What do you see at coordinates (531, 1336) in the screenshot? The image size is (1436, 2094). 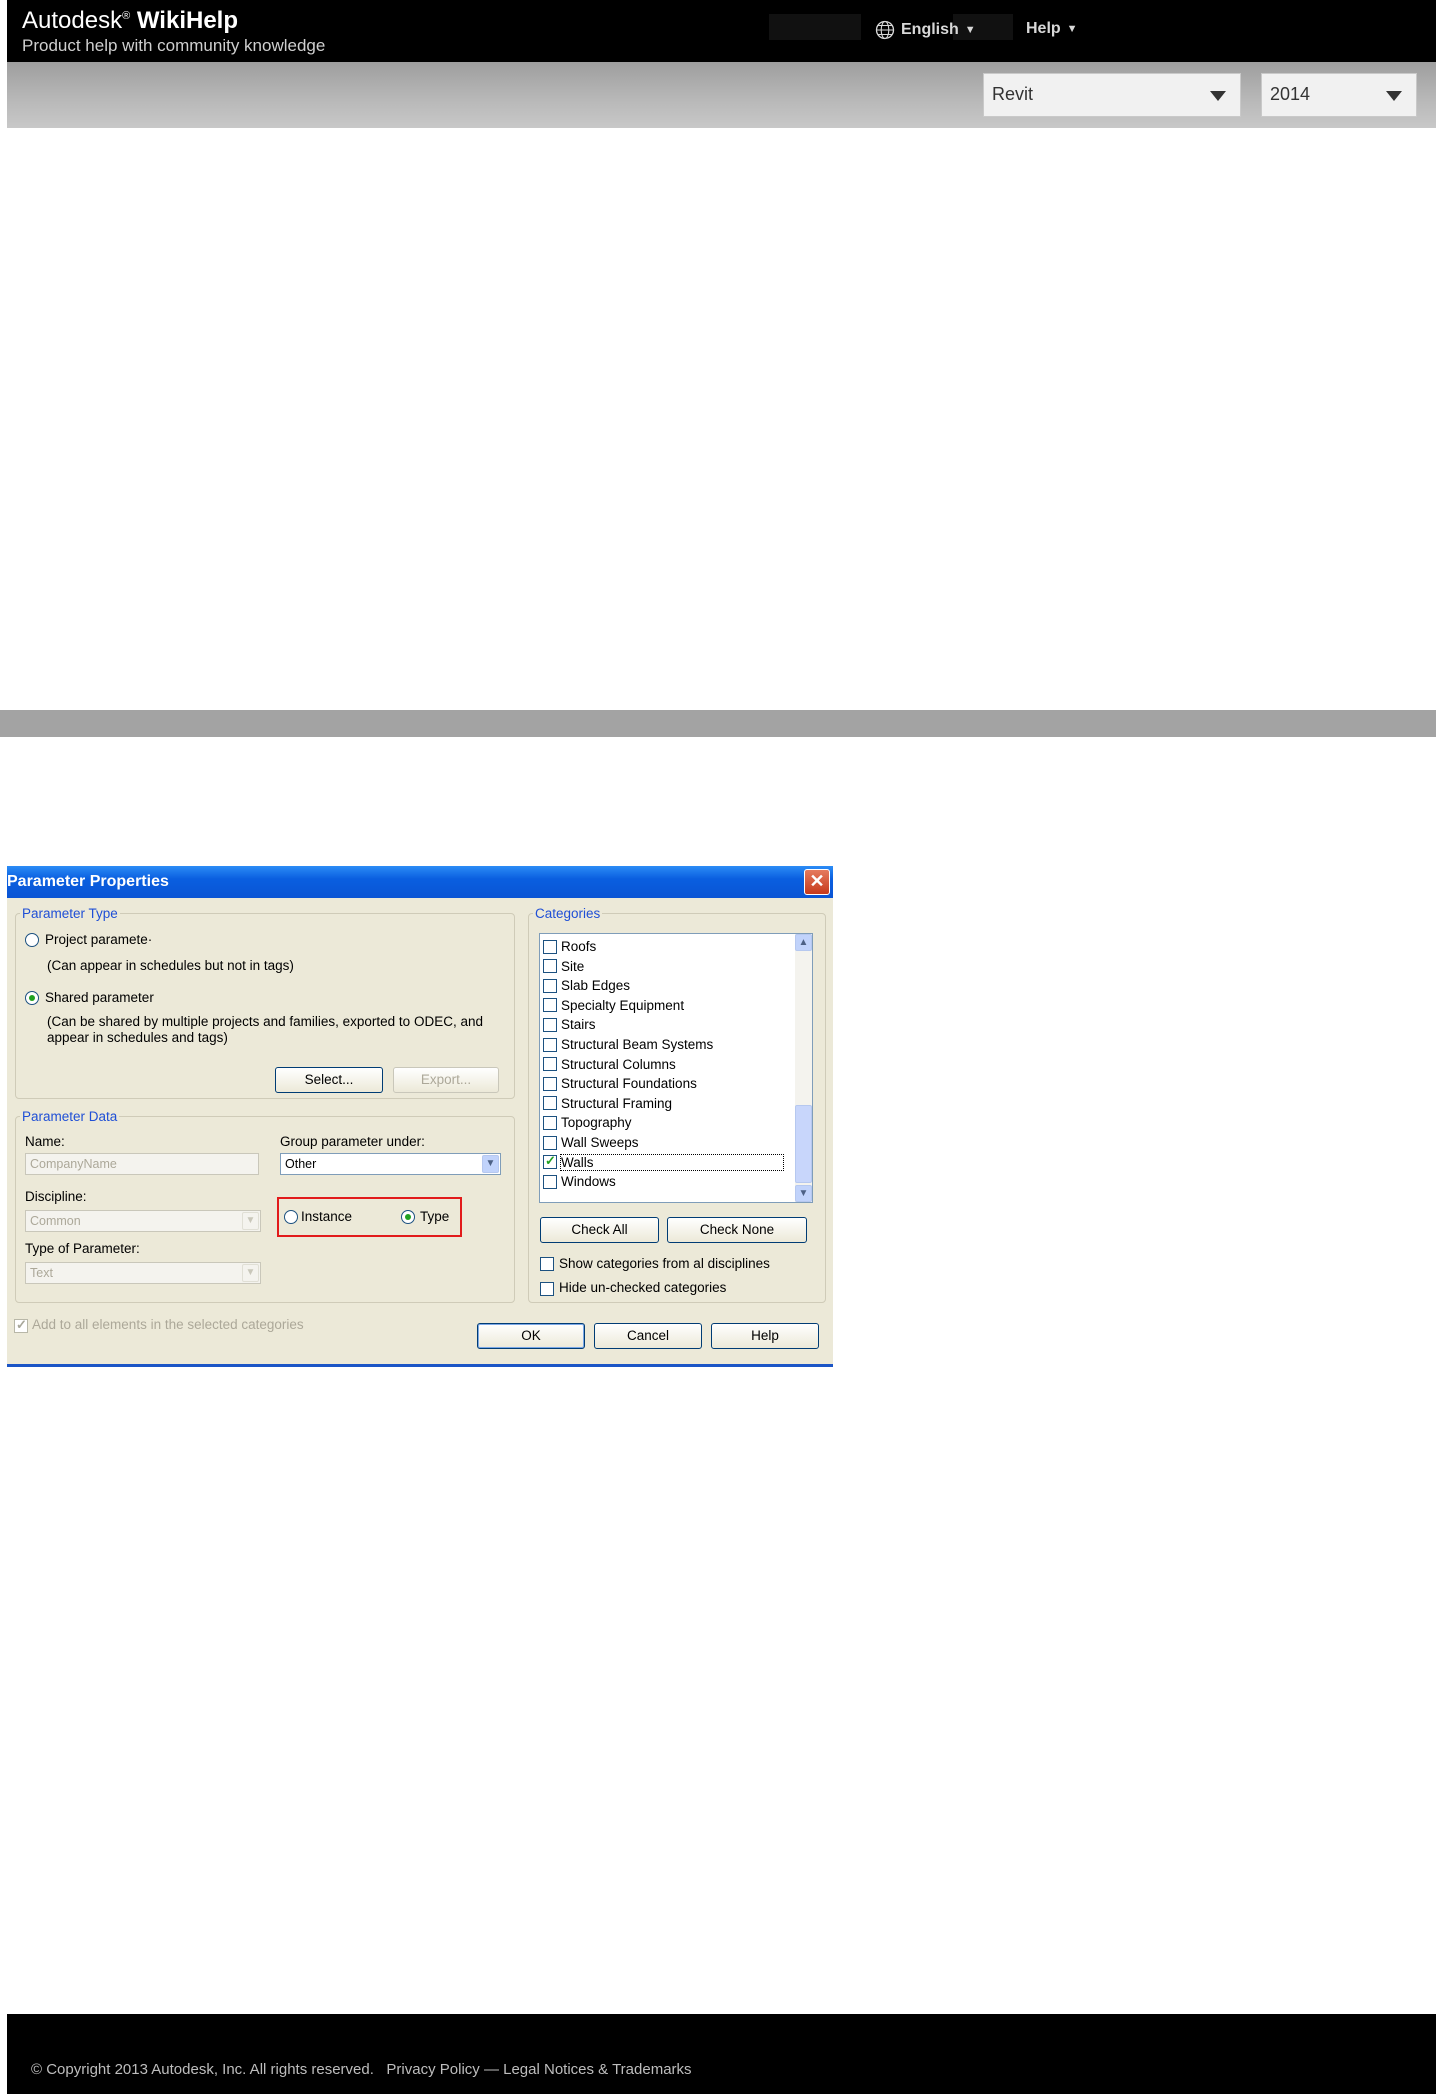 I see `ok-button: OK` at bounding box center [531, 1336].